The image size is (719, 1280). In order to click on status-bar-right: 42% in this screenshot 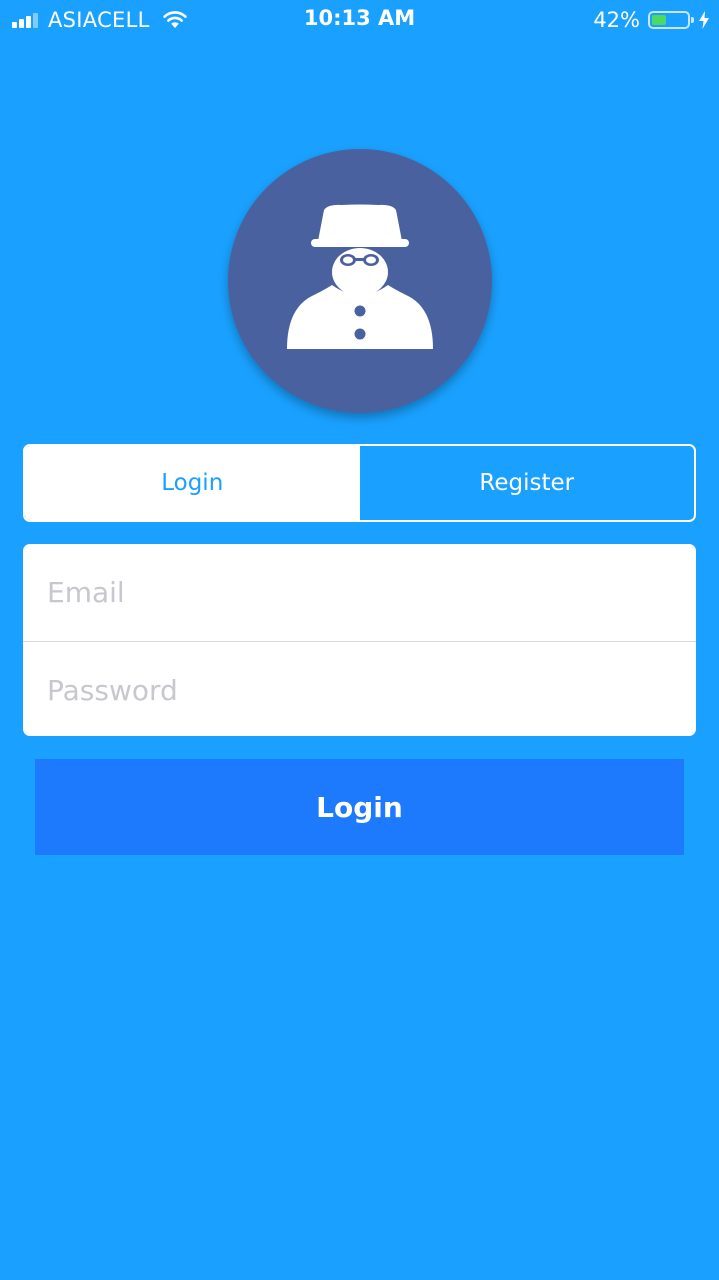, I will do `click(651, 20)`.